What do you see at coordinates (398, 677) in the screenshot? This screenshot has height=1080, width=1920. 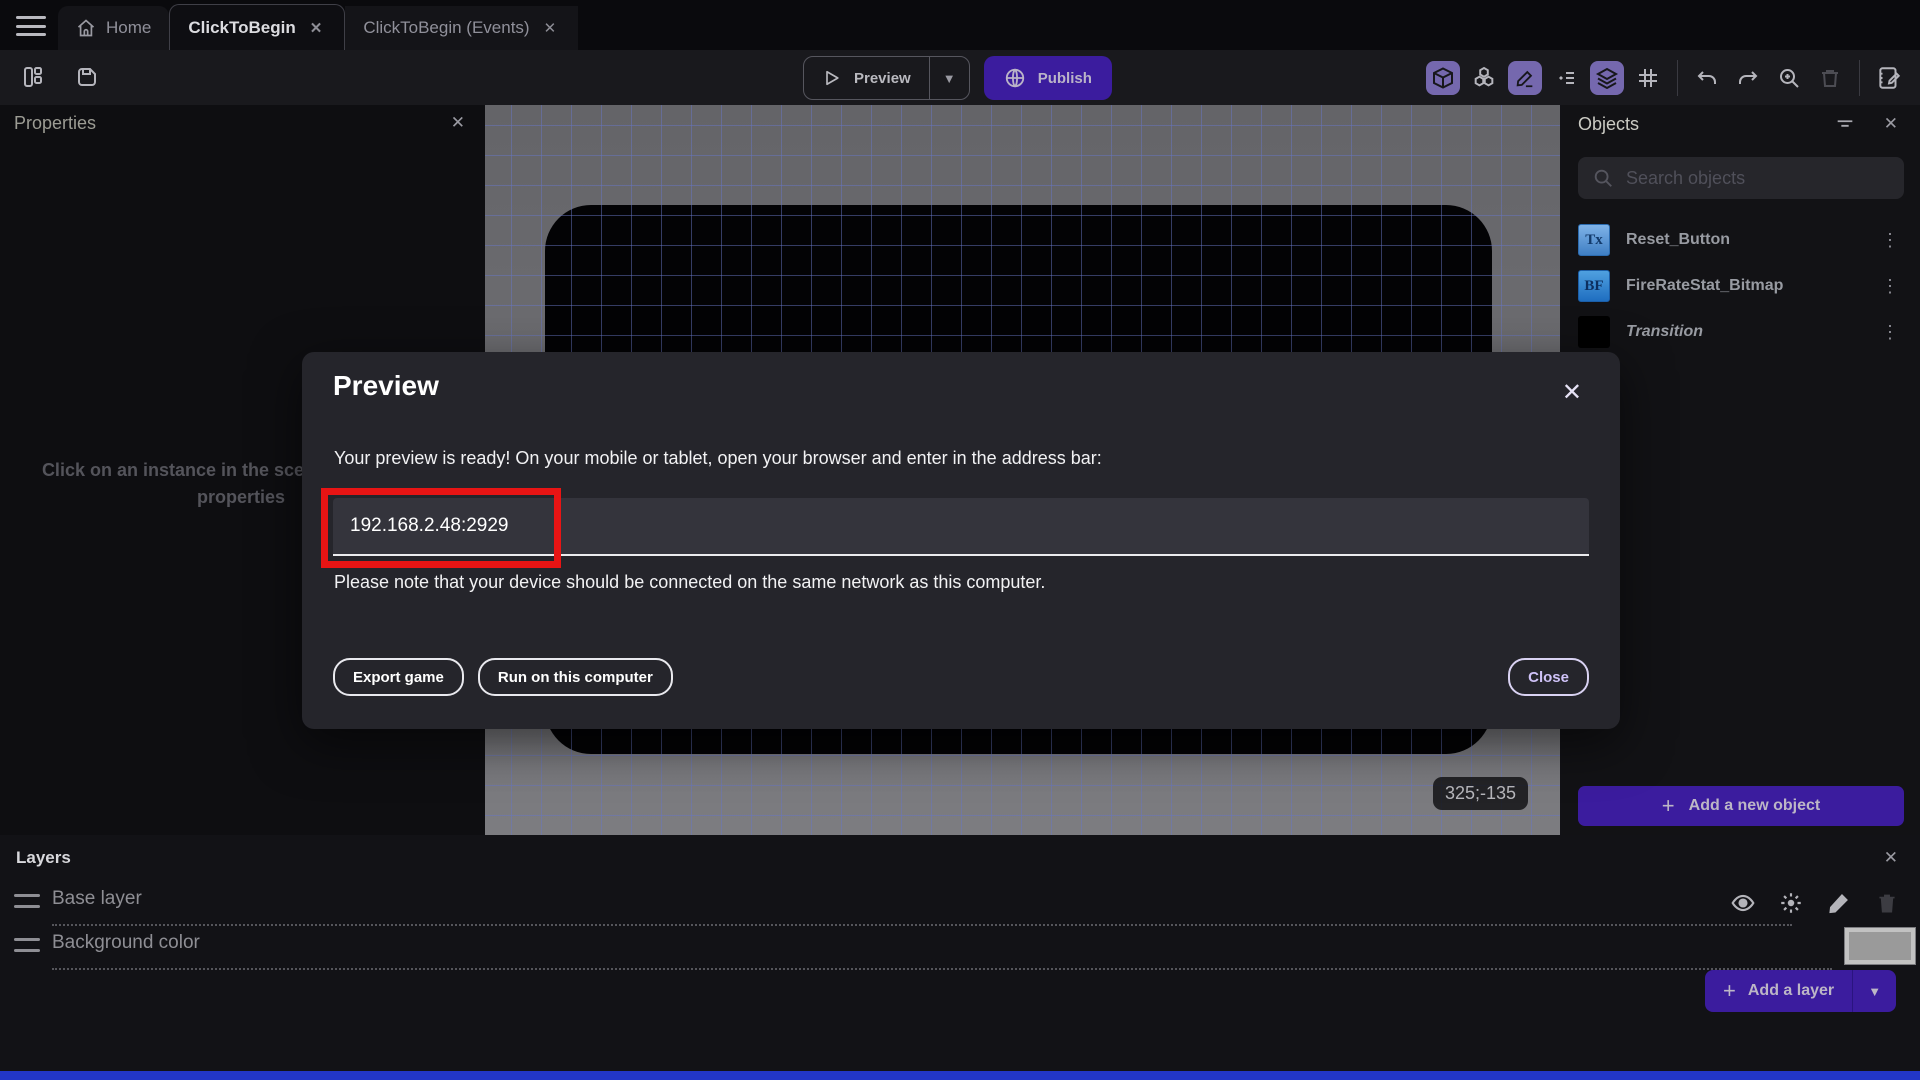 I see `export-game-button: Export game` at bounding box center [398, 677].